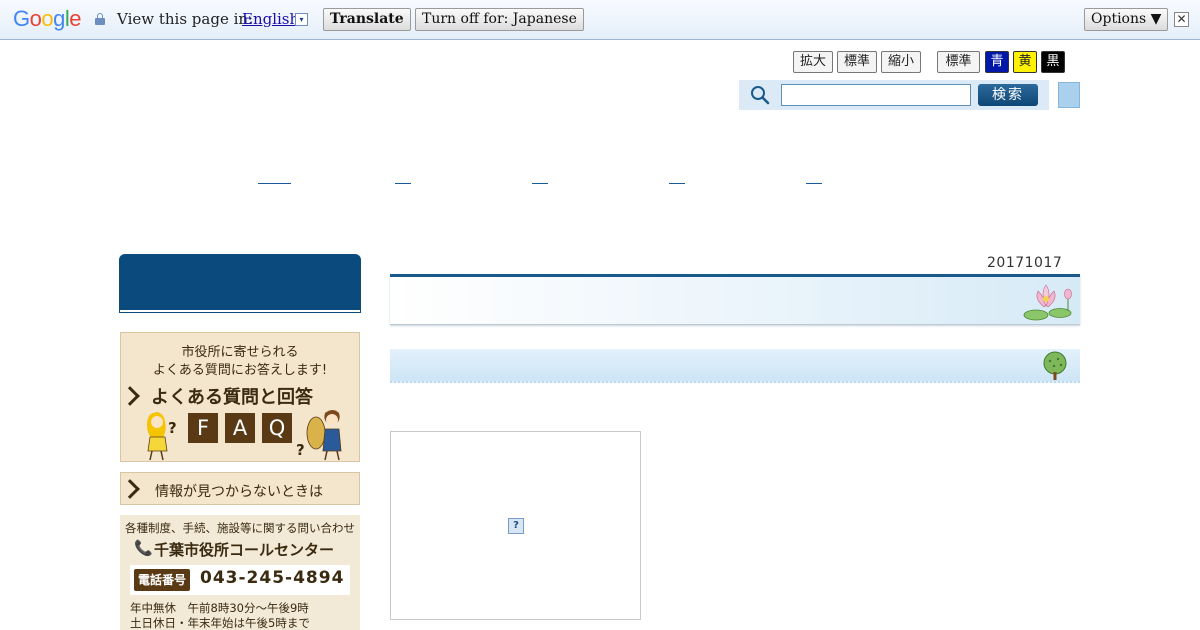 This screenshot has width=1200, height=630. What do you see at coordinates (735, 299) in the screenshot?
I see `page-title-bar` at bounding box center [735, 299].